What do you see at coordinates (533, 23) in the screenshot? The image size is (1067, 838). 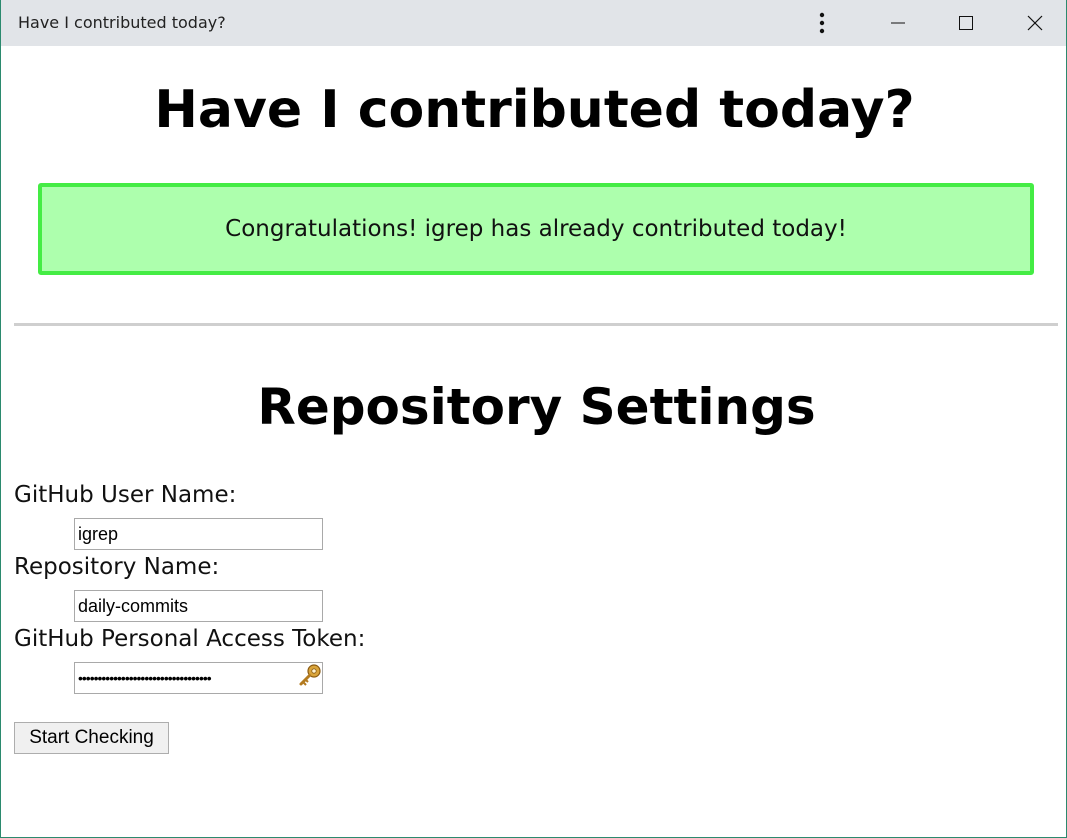 I see `title-bar: Have I contributed today?` at bounding box center [533, 23].